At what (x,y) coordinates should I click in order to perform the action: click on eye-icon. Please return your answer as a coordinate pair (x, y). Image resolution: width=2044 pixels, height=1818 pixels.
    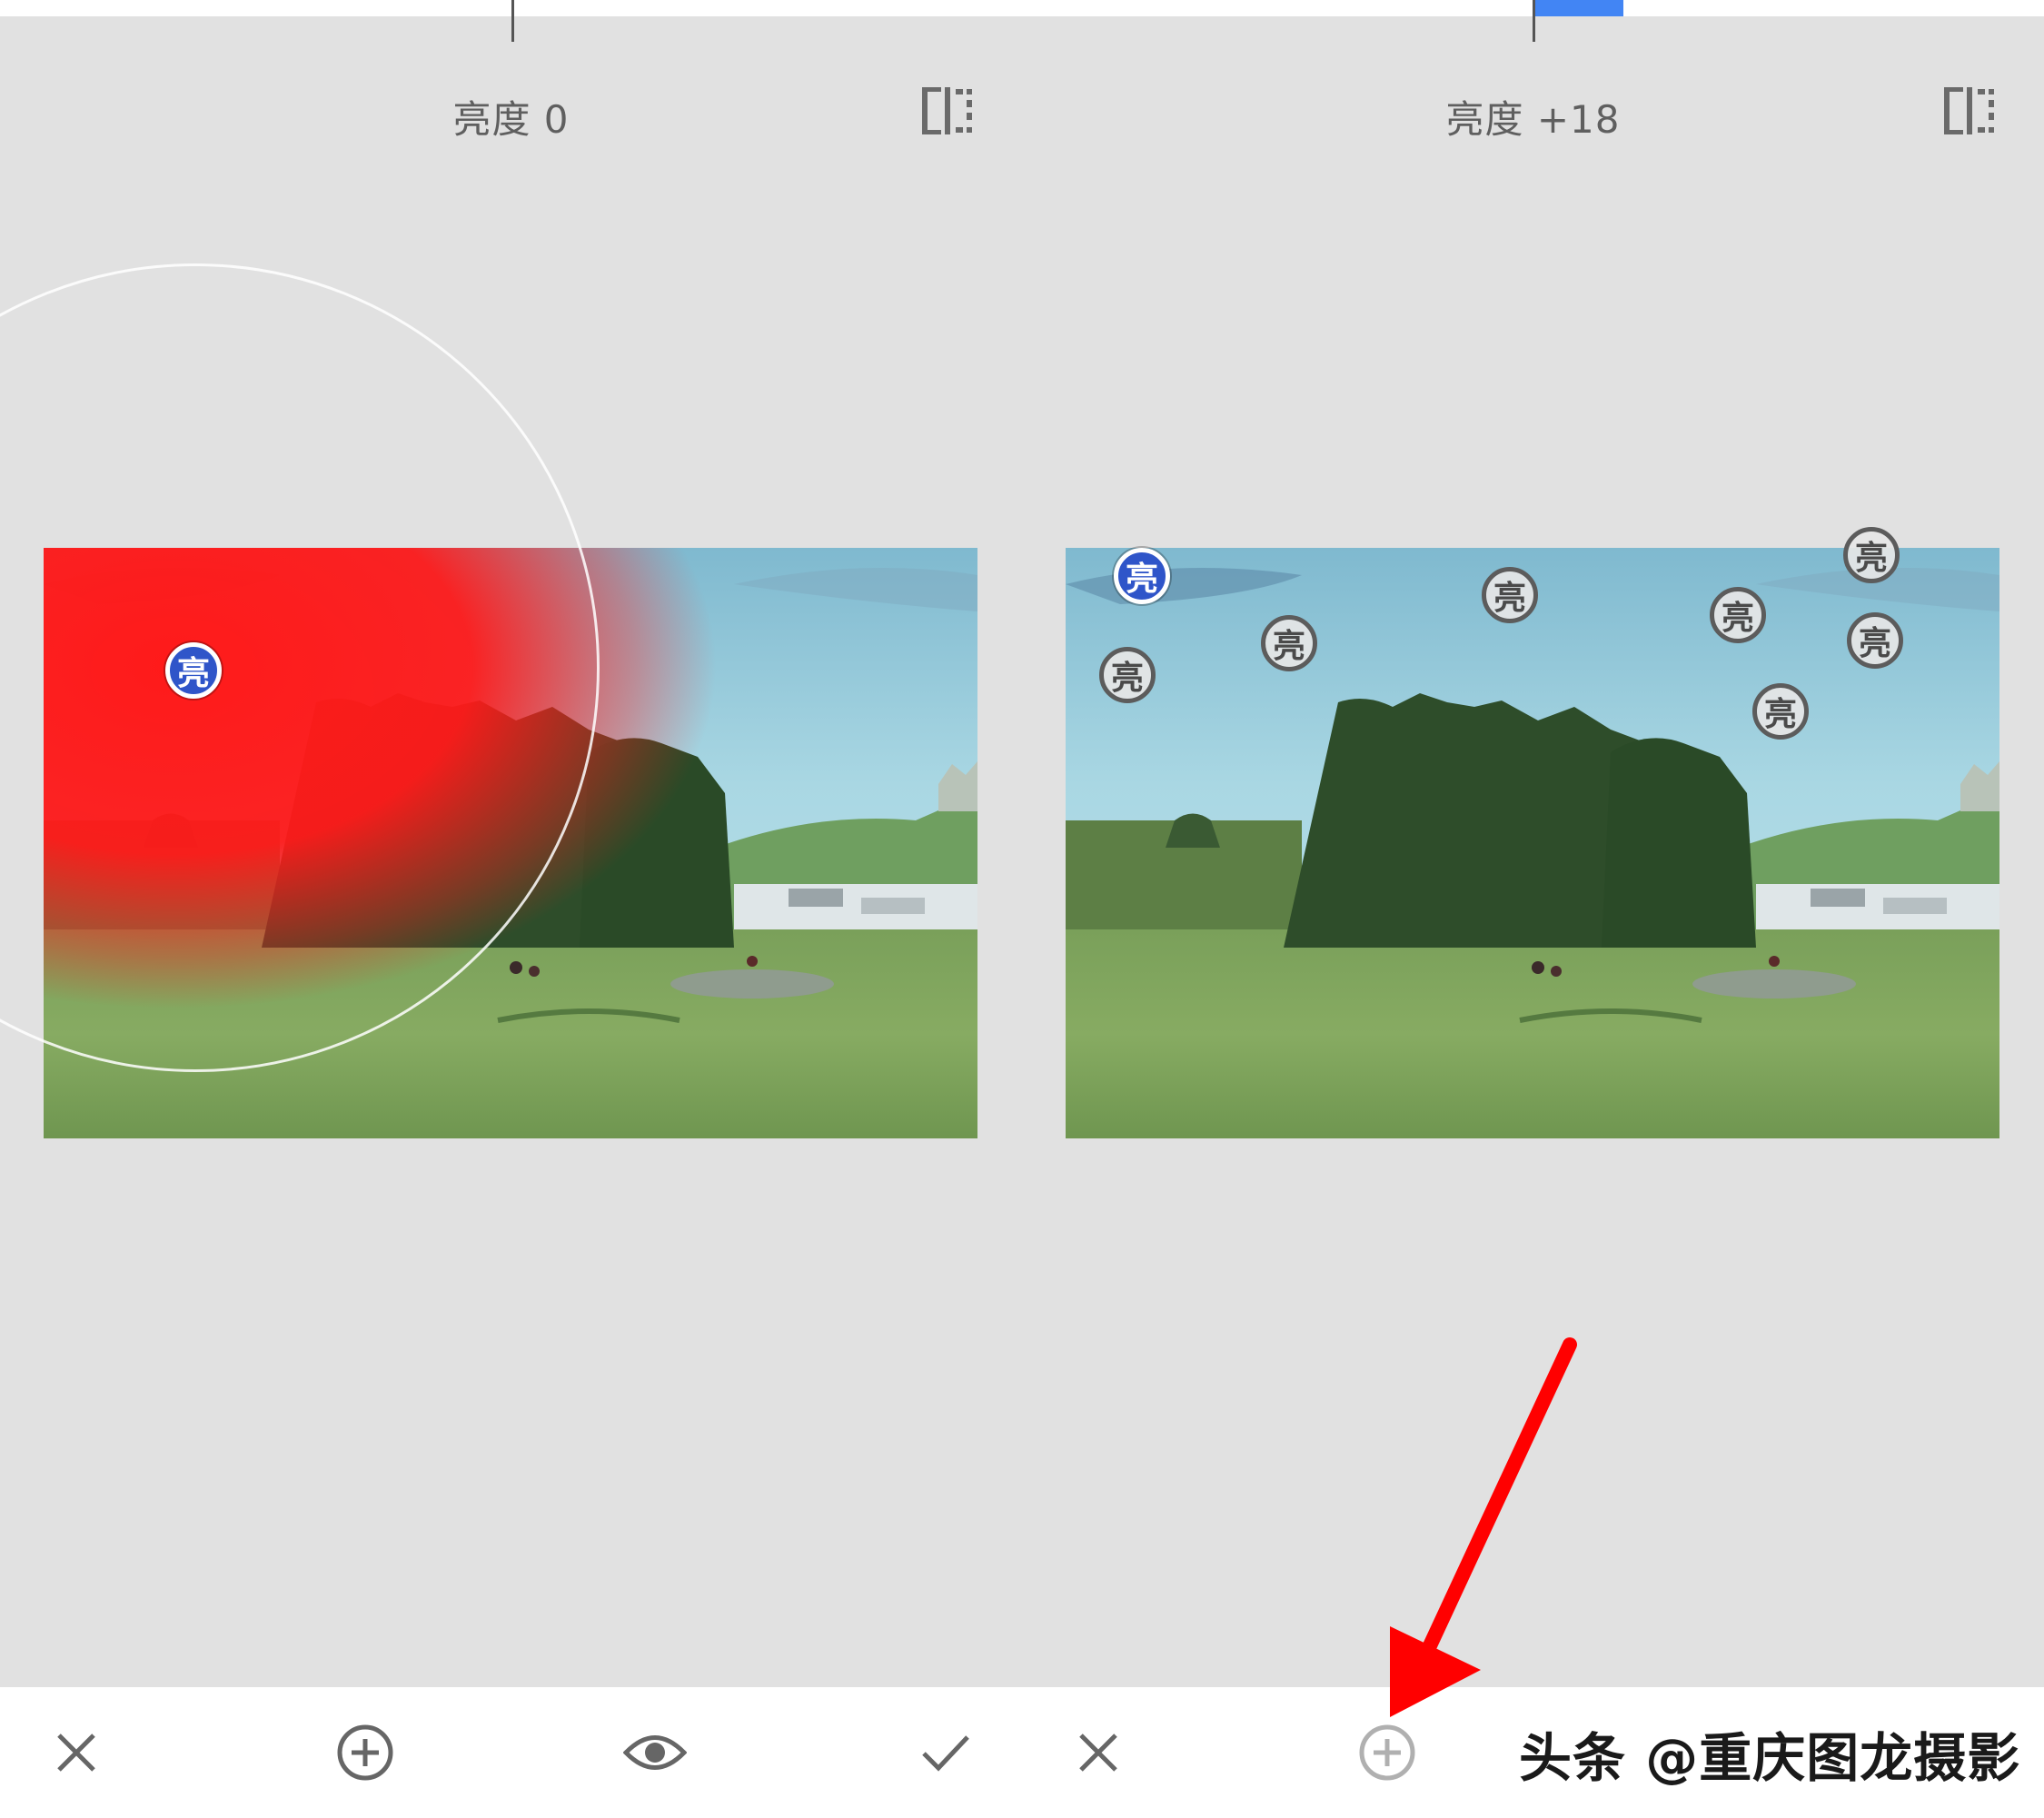
    Looking at the image, I should click on (655, 1752).